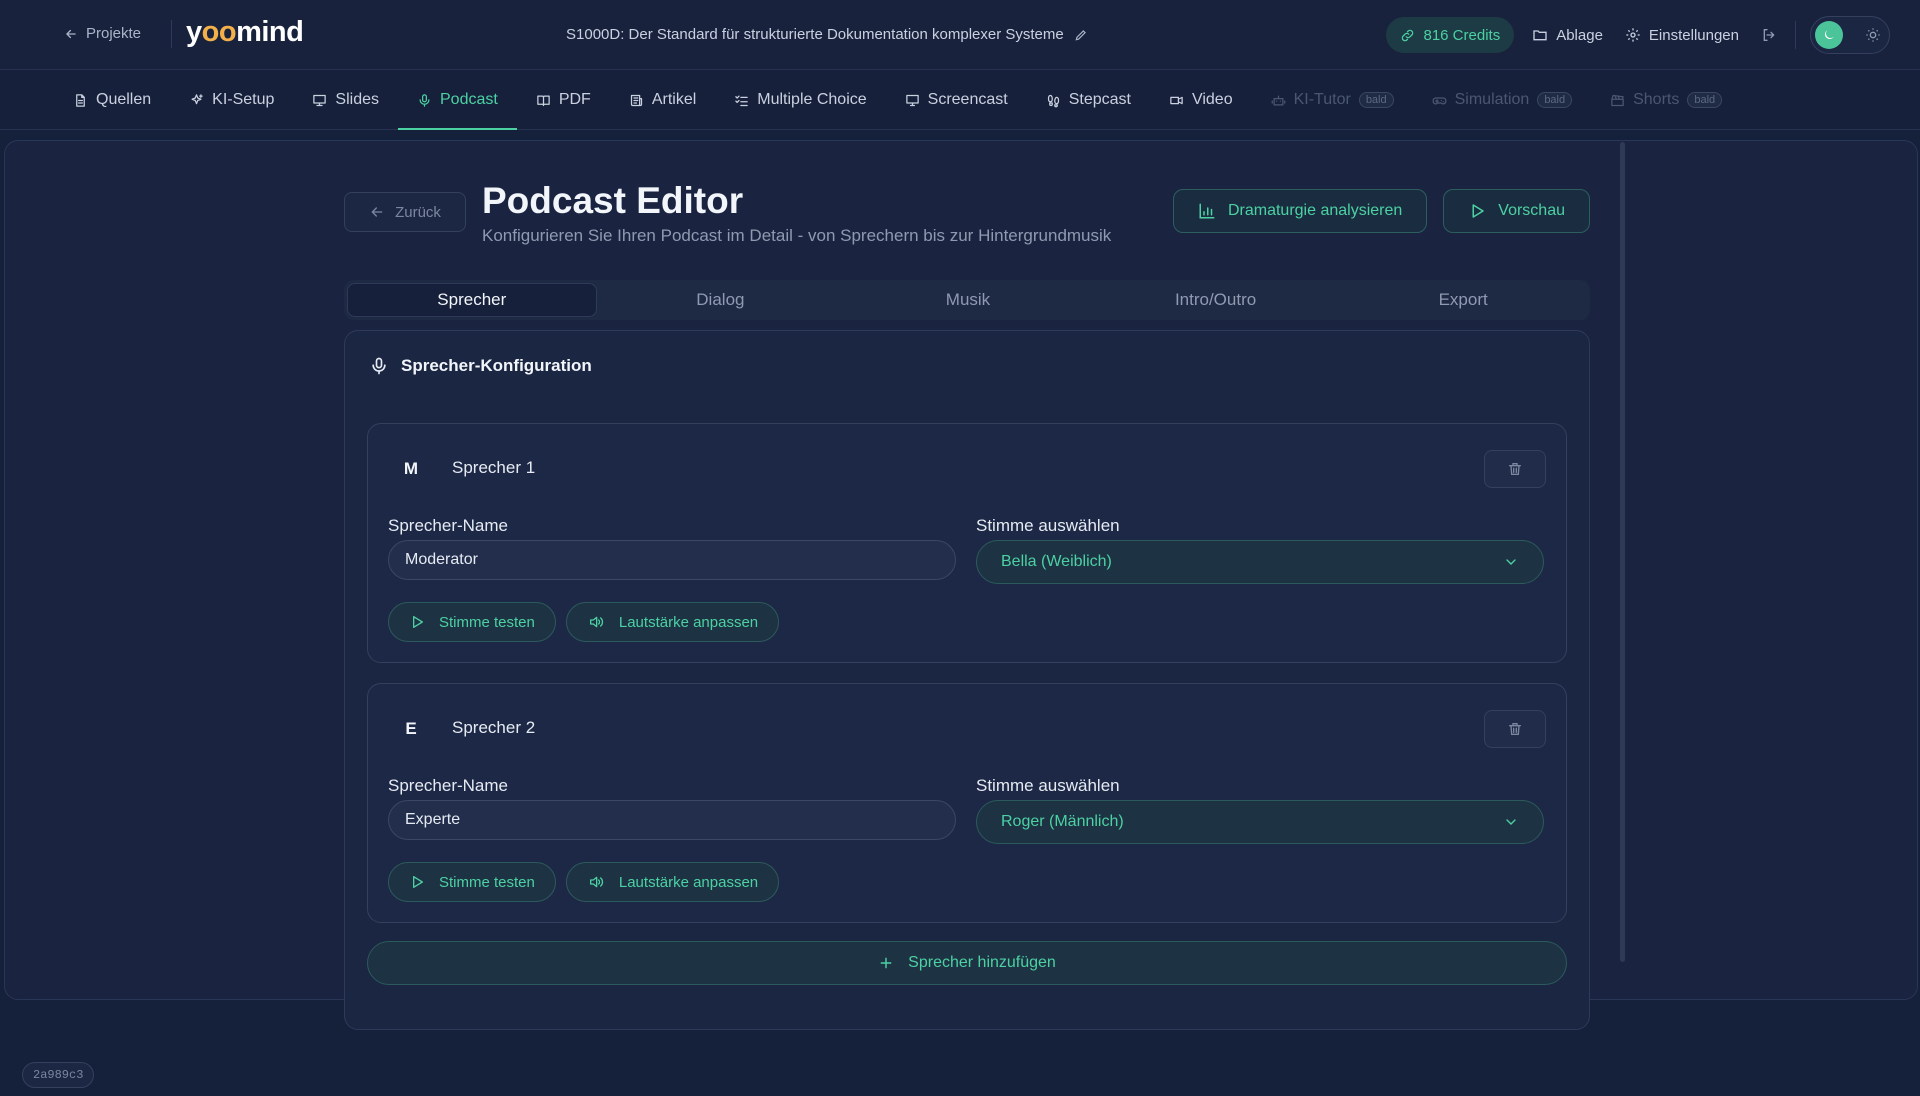 This screenshot has height=1096, width=1920. I want to click on nav-item-label: KI-Tutor, so click(1322, 99).